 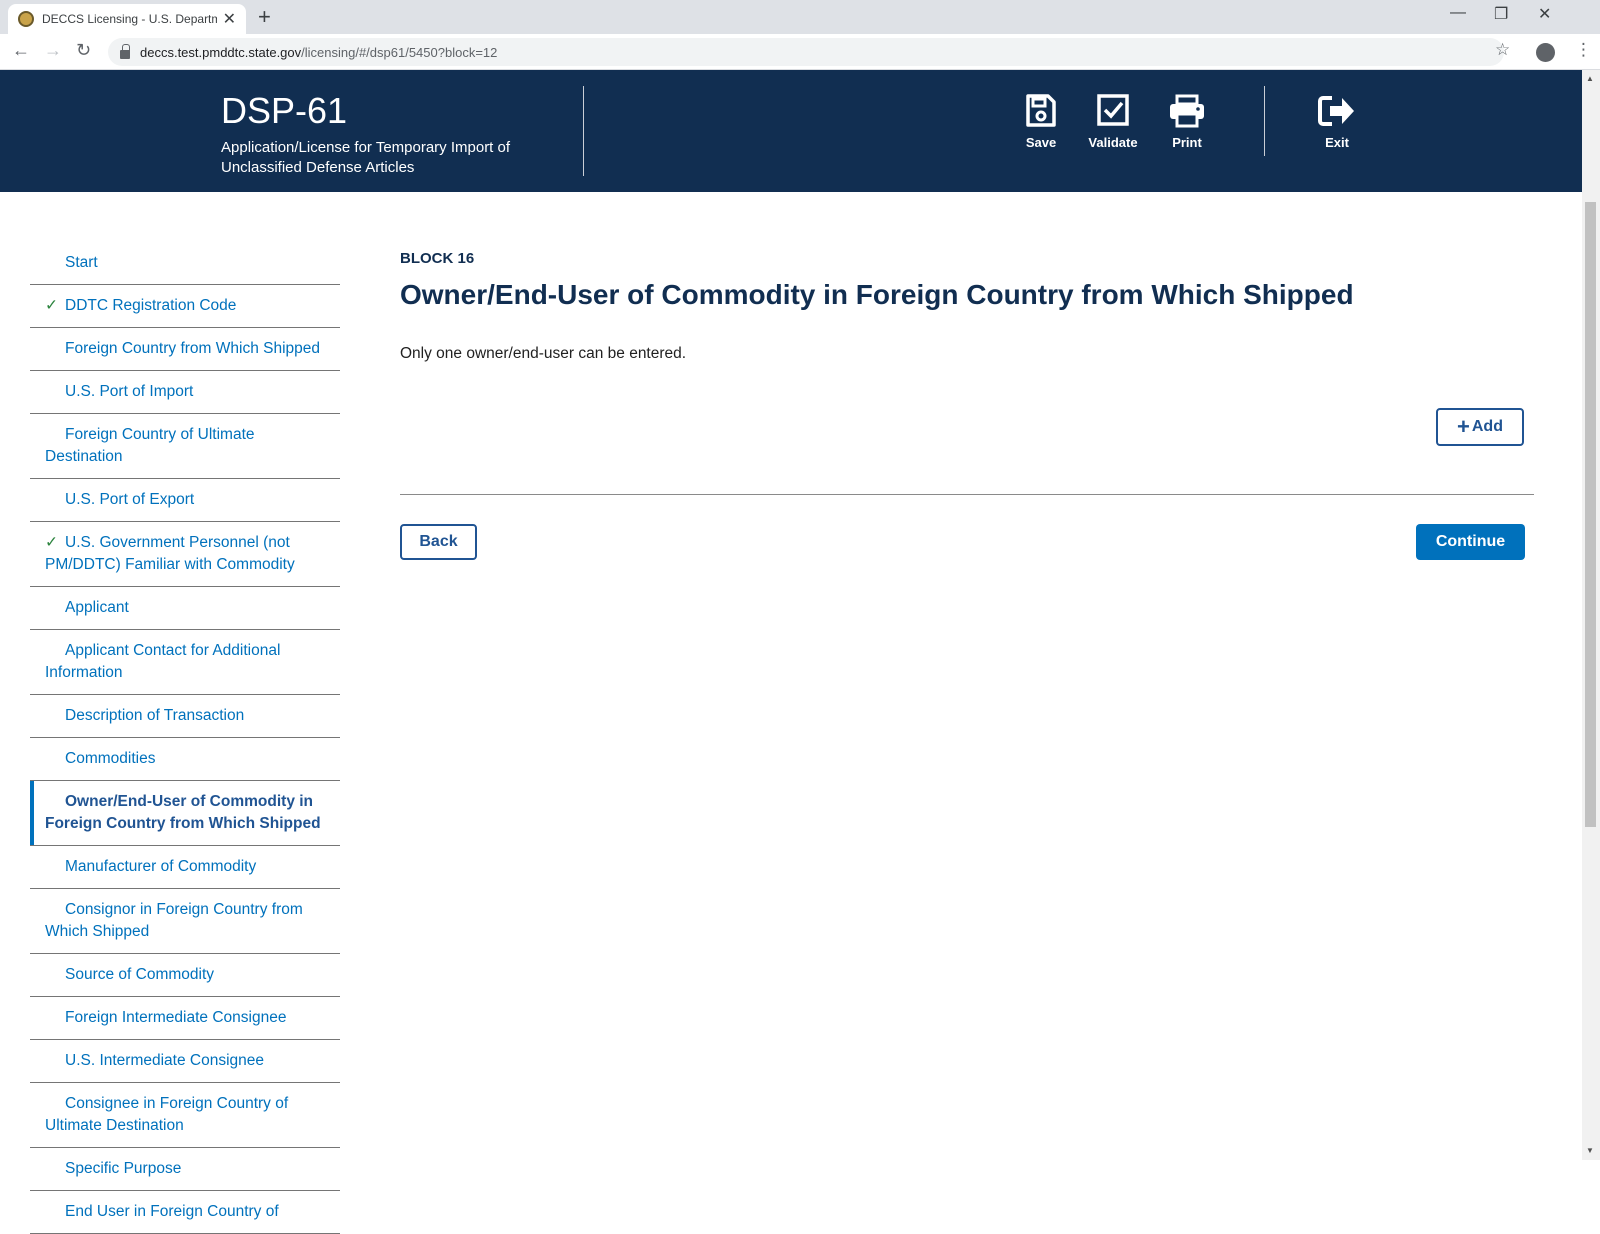 I want to click on close-window-icon: ✕, so click(x=1544, y=14).